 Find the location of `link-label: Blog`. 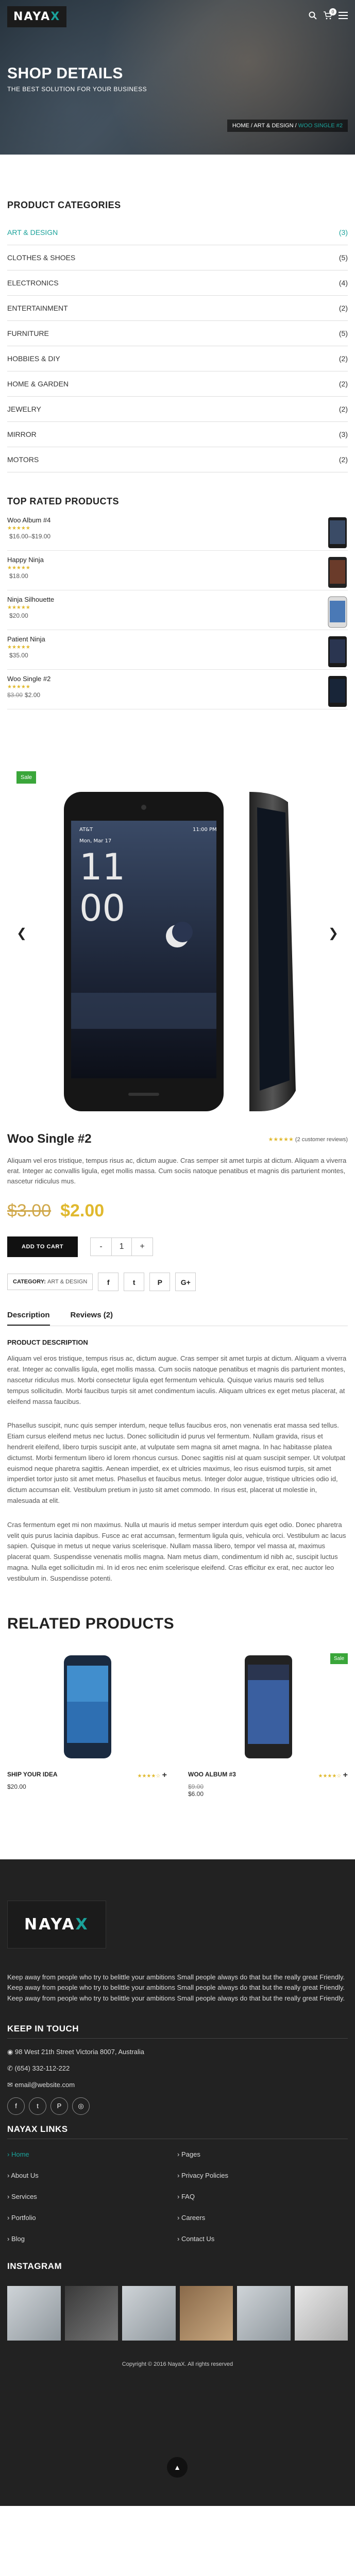

link-label: Blog is located at coordinates (18, 2238).